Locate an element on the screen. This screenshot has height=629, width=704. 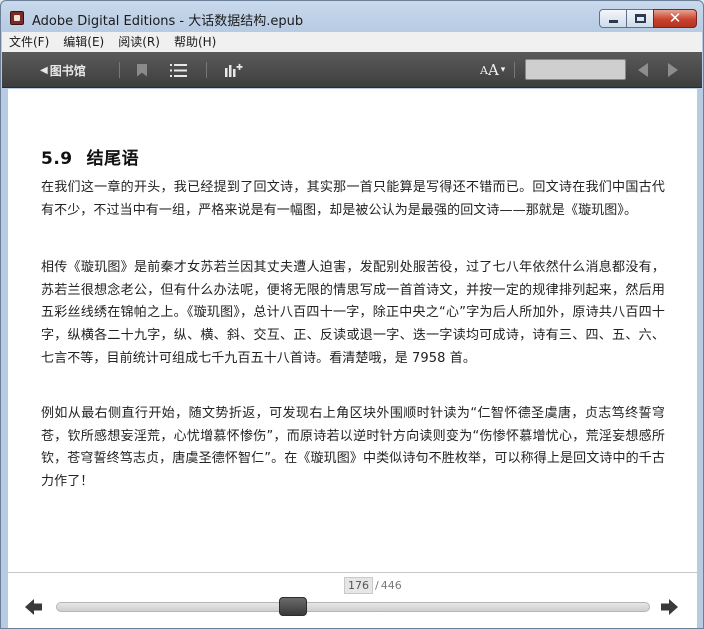
chapter-title: 结尾语 is located at coordinates (113, 159).